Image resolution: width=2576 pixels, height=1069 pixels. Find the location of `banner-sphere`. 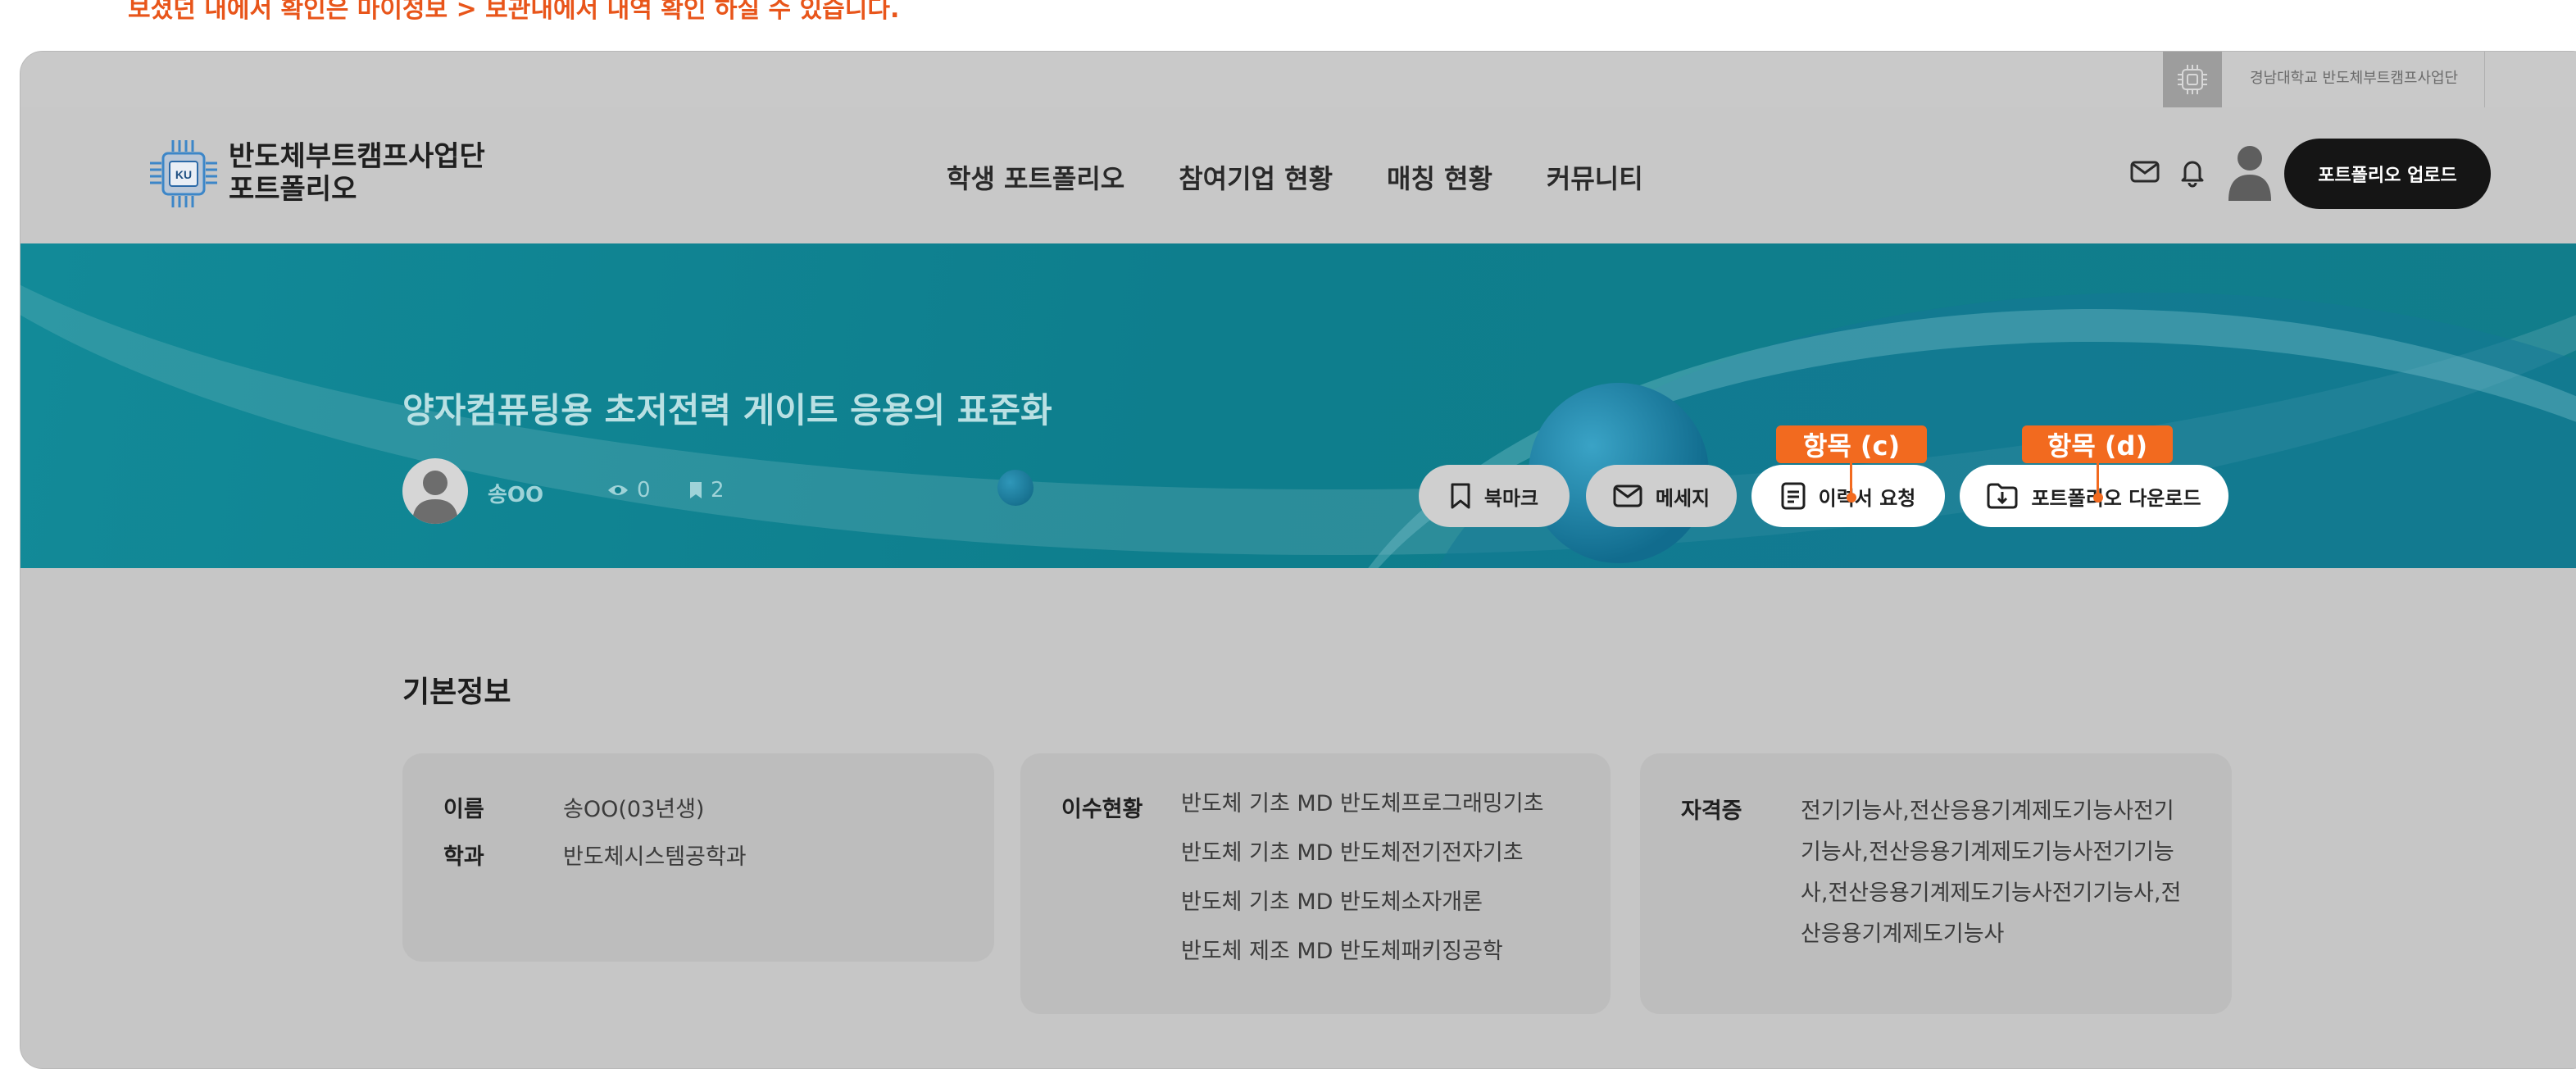

banner-sphere is located at coordinates (1015, 488).